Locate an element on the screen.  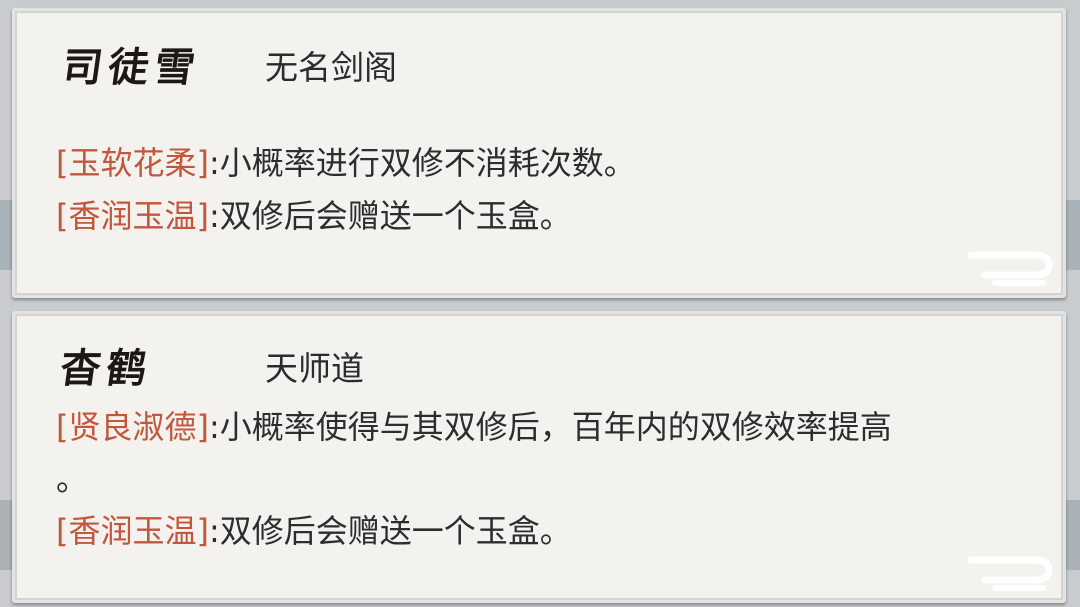
character-sect: 无名剑阁 is located at coordinates (331, 67).